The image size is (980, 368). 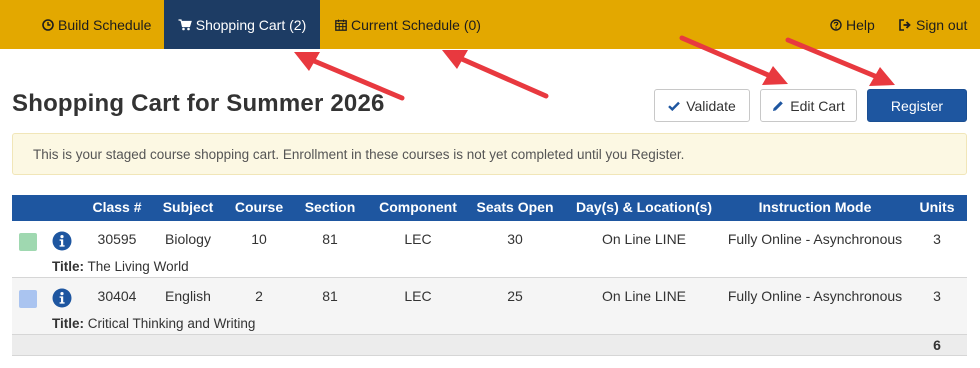 I want to click on cart-icon, so click(x=185, y=24).